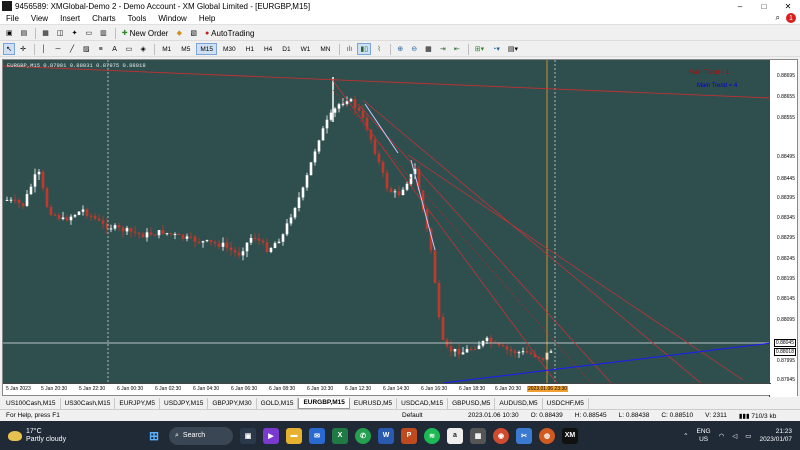  Describe the element at coordinates (704, 436) in the screenshot. I see `language-indicator: ENG US` at that location.